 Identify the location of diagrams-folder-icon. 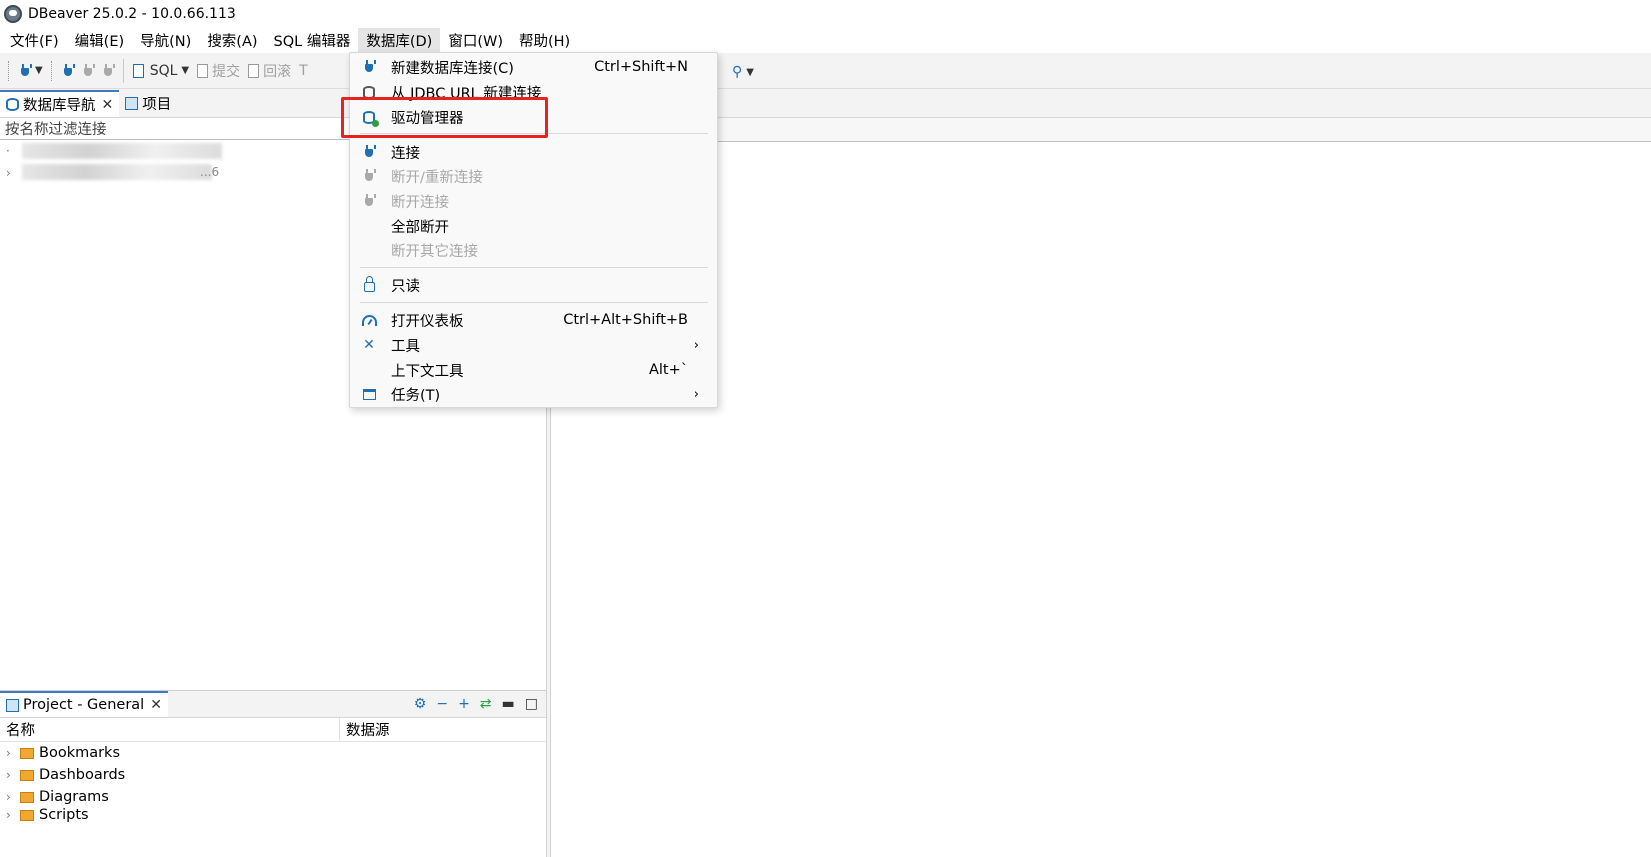
(27, 797).